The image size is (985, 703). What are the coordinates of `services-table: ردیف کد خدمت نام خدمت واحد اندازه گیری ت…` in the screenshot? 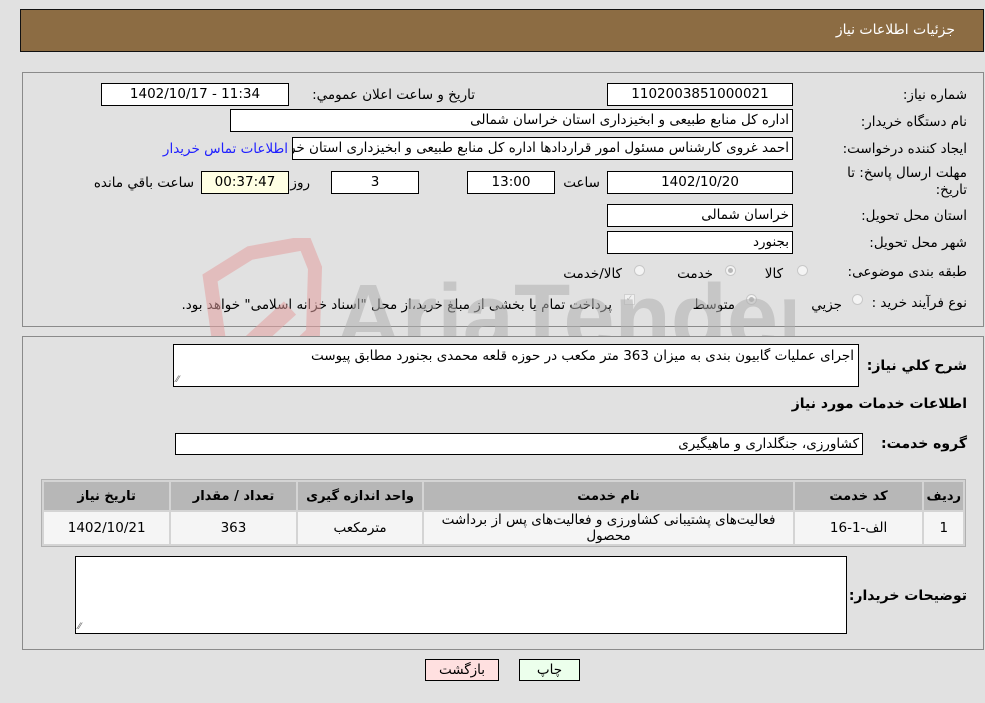 It's located at (503, 513).